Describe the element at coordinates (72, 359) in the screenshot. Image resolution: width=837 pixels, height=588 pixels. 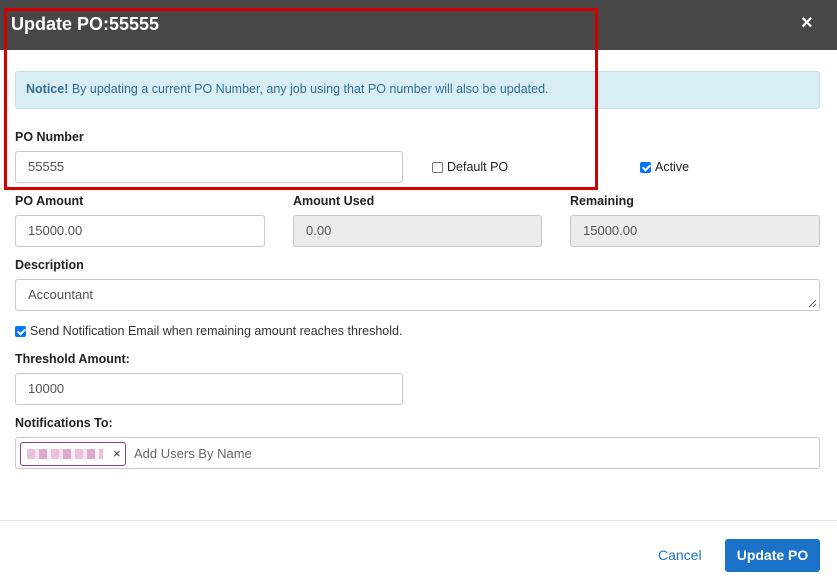
I see `threshold-label: Threshold Amount:` at that location.